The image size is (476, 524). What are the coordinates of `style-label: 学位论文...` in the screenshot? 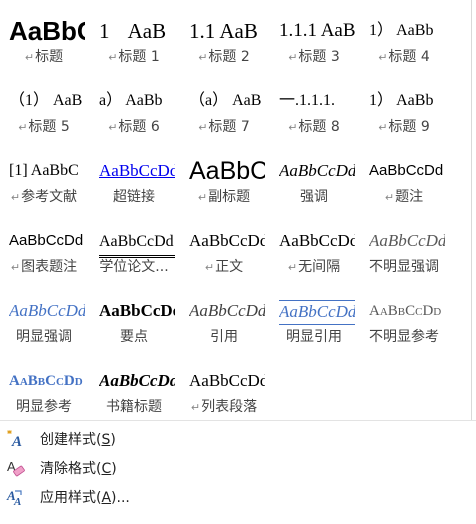 It's located at (134, 267).